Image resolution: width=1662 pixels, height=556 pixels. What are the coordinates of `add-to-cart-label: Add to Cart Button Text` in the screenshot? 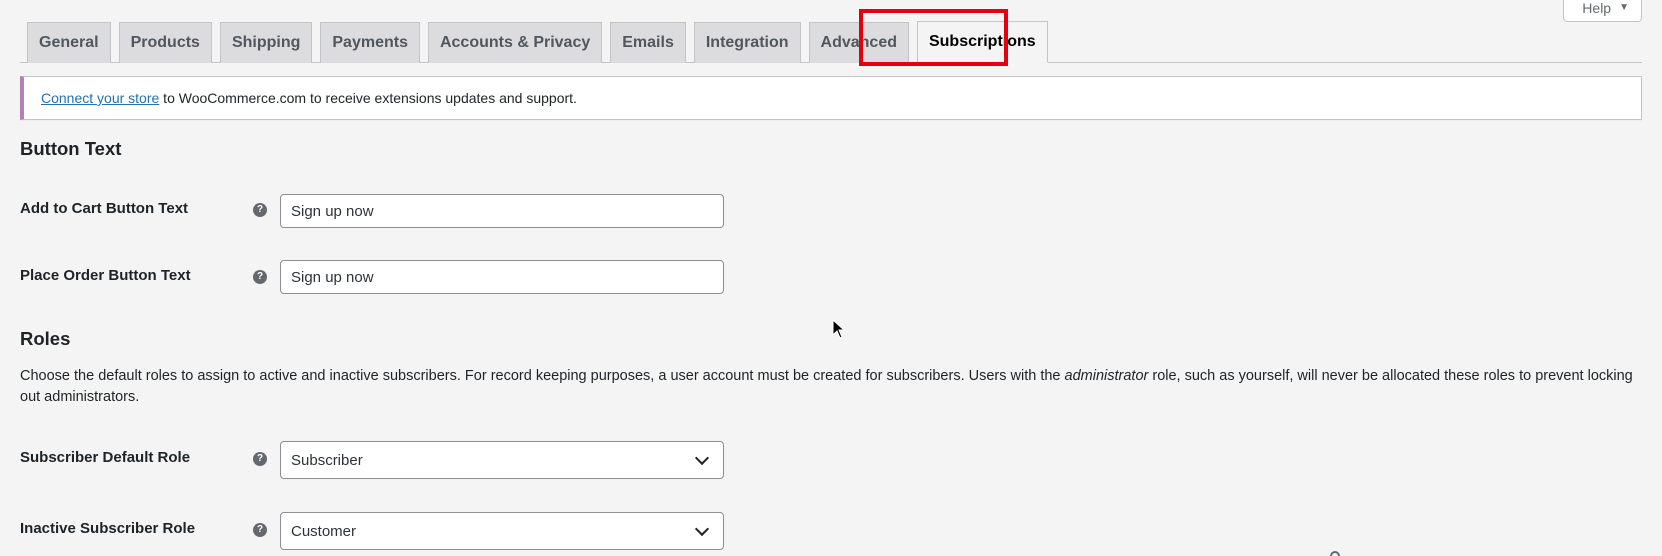 It's located at (104, 208).